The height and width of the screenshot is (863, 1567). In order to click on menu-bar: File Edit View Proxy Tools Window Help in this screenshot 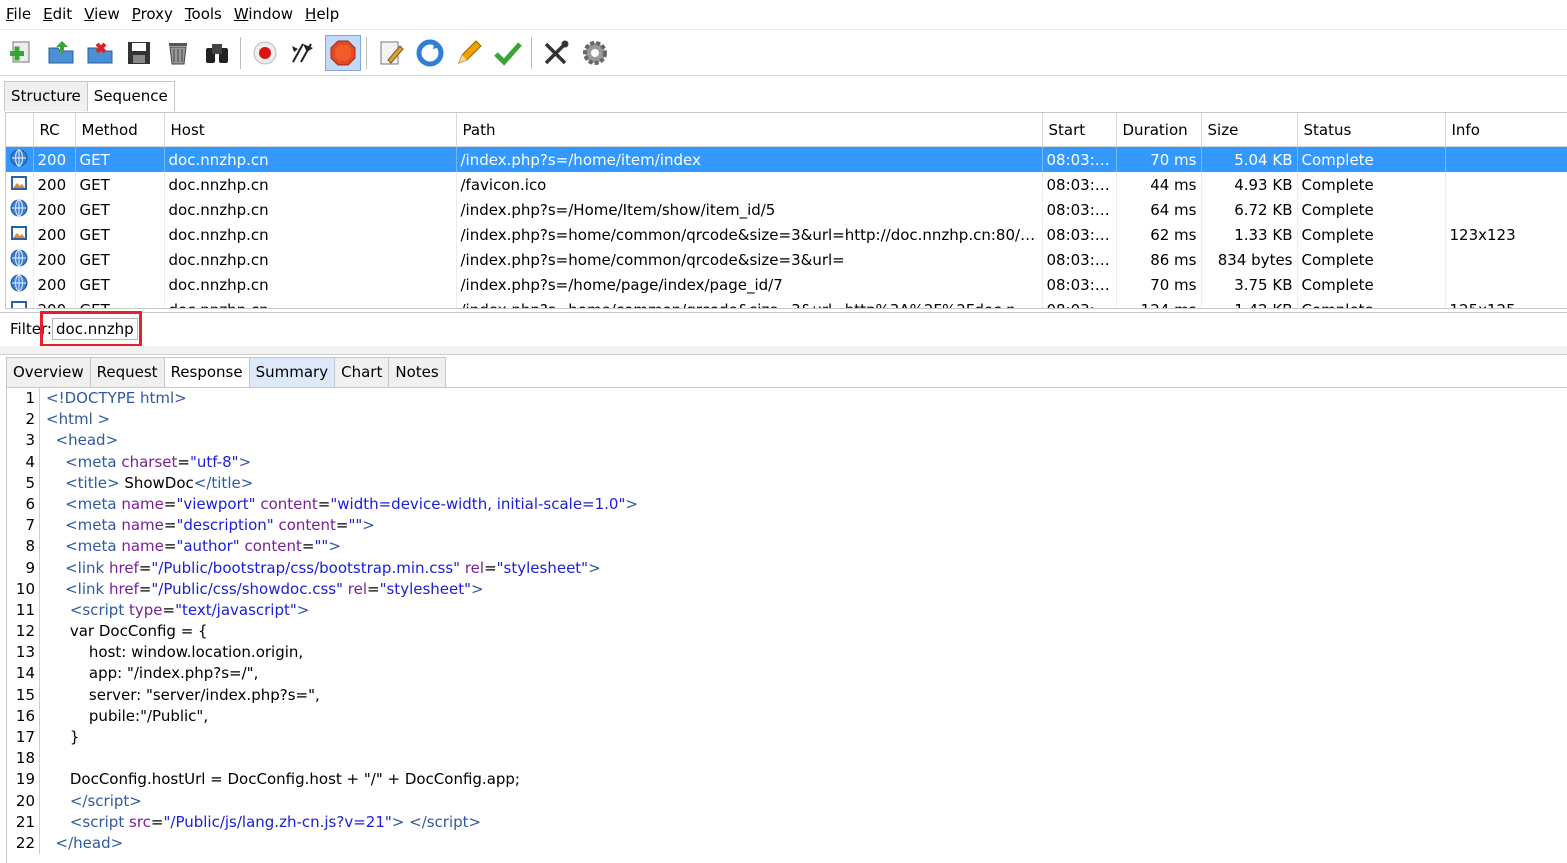, I will do `click(783, 15)`.